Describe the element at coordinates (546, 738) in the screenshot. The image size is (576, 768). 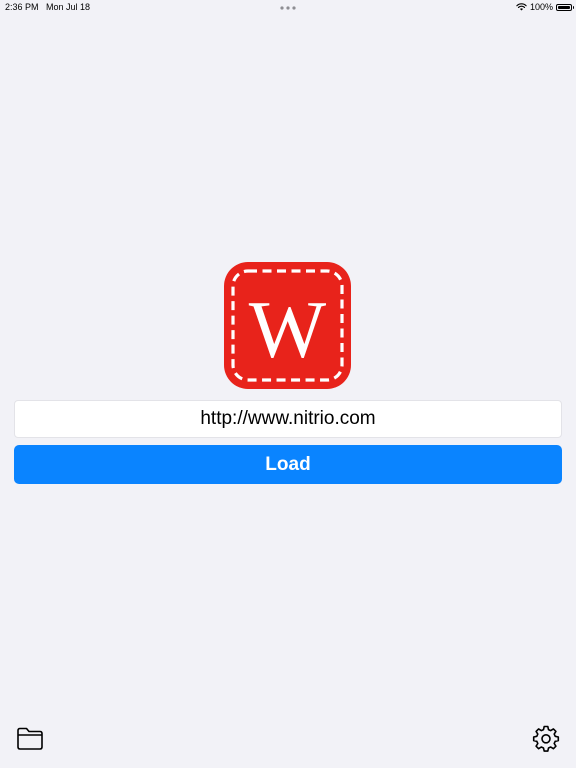
I see `gear-icon` at that location.